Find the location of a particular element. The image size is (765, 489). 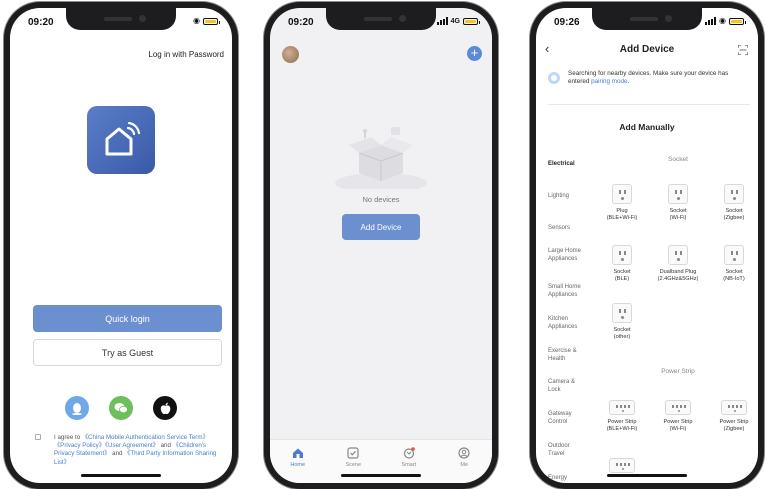

category-large-home-appliances: Large Home Appliances is located at coordinates (567, 255).